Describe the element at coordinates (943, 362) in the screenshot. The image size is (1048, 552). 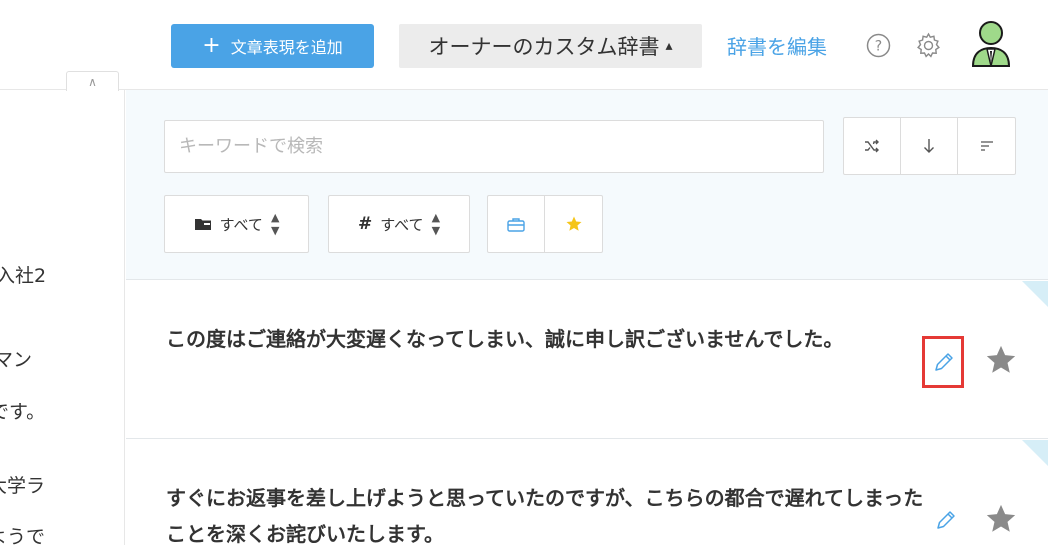
I see `highlight-box` at that location.